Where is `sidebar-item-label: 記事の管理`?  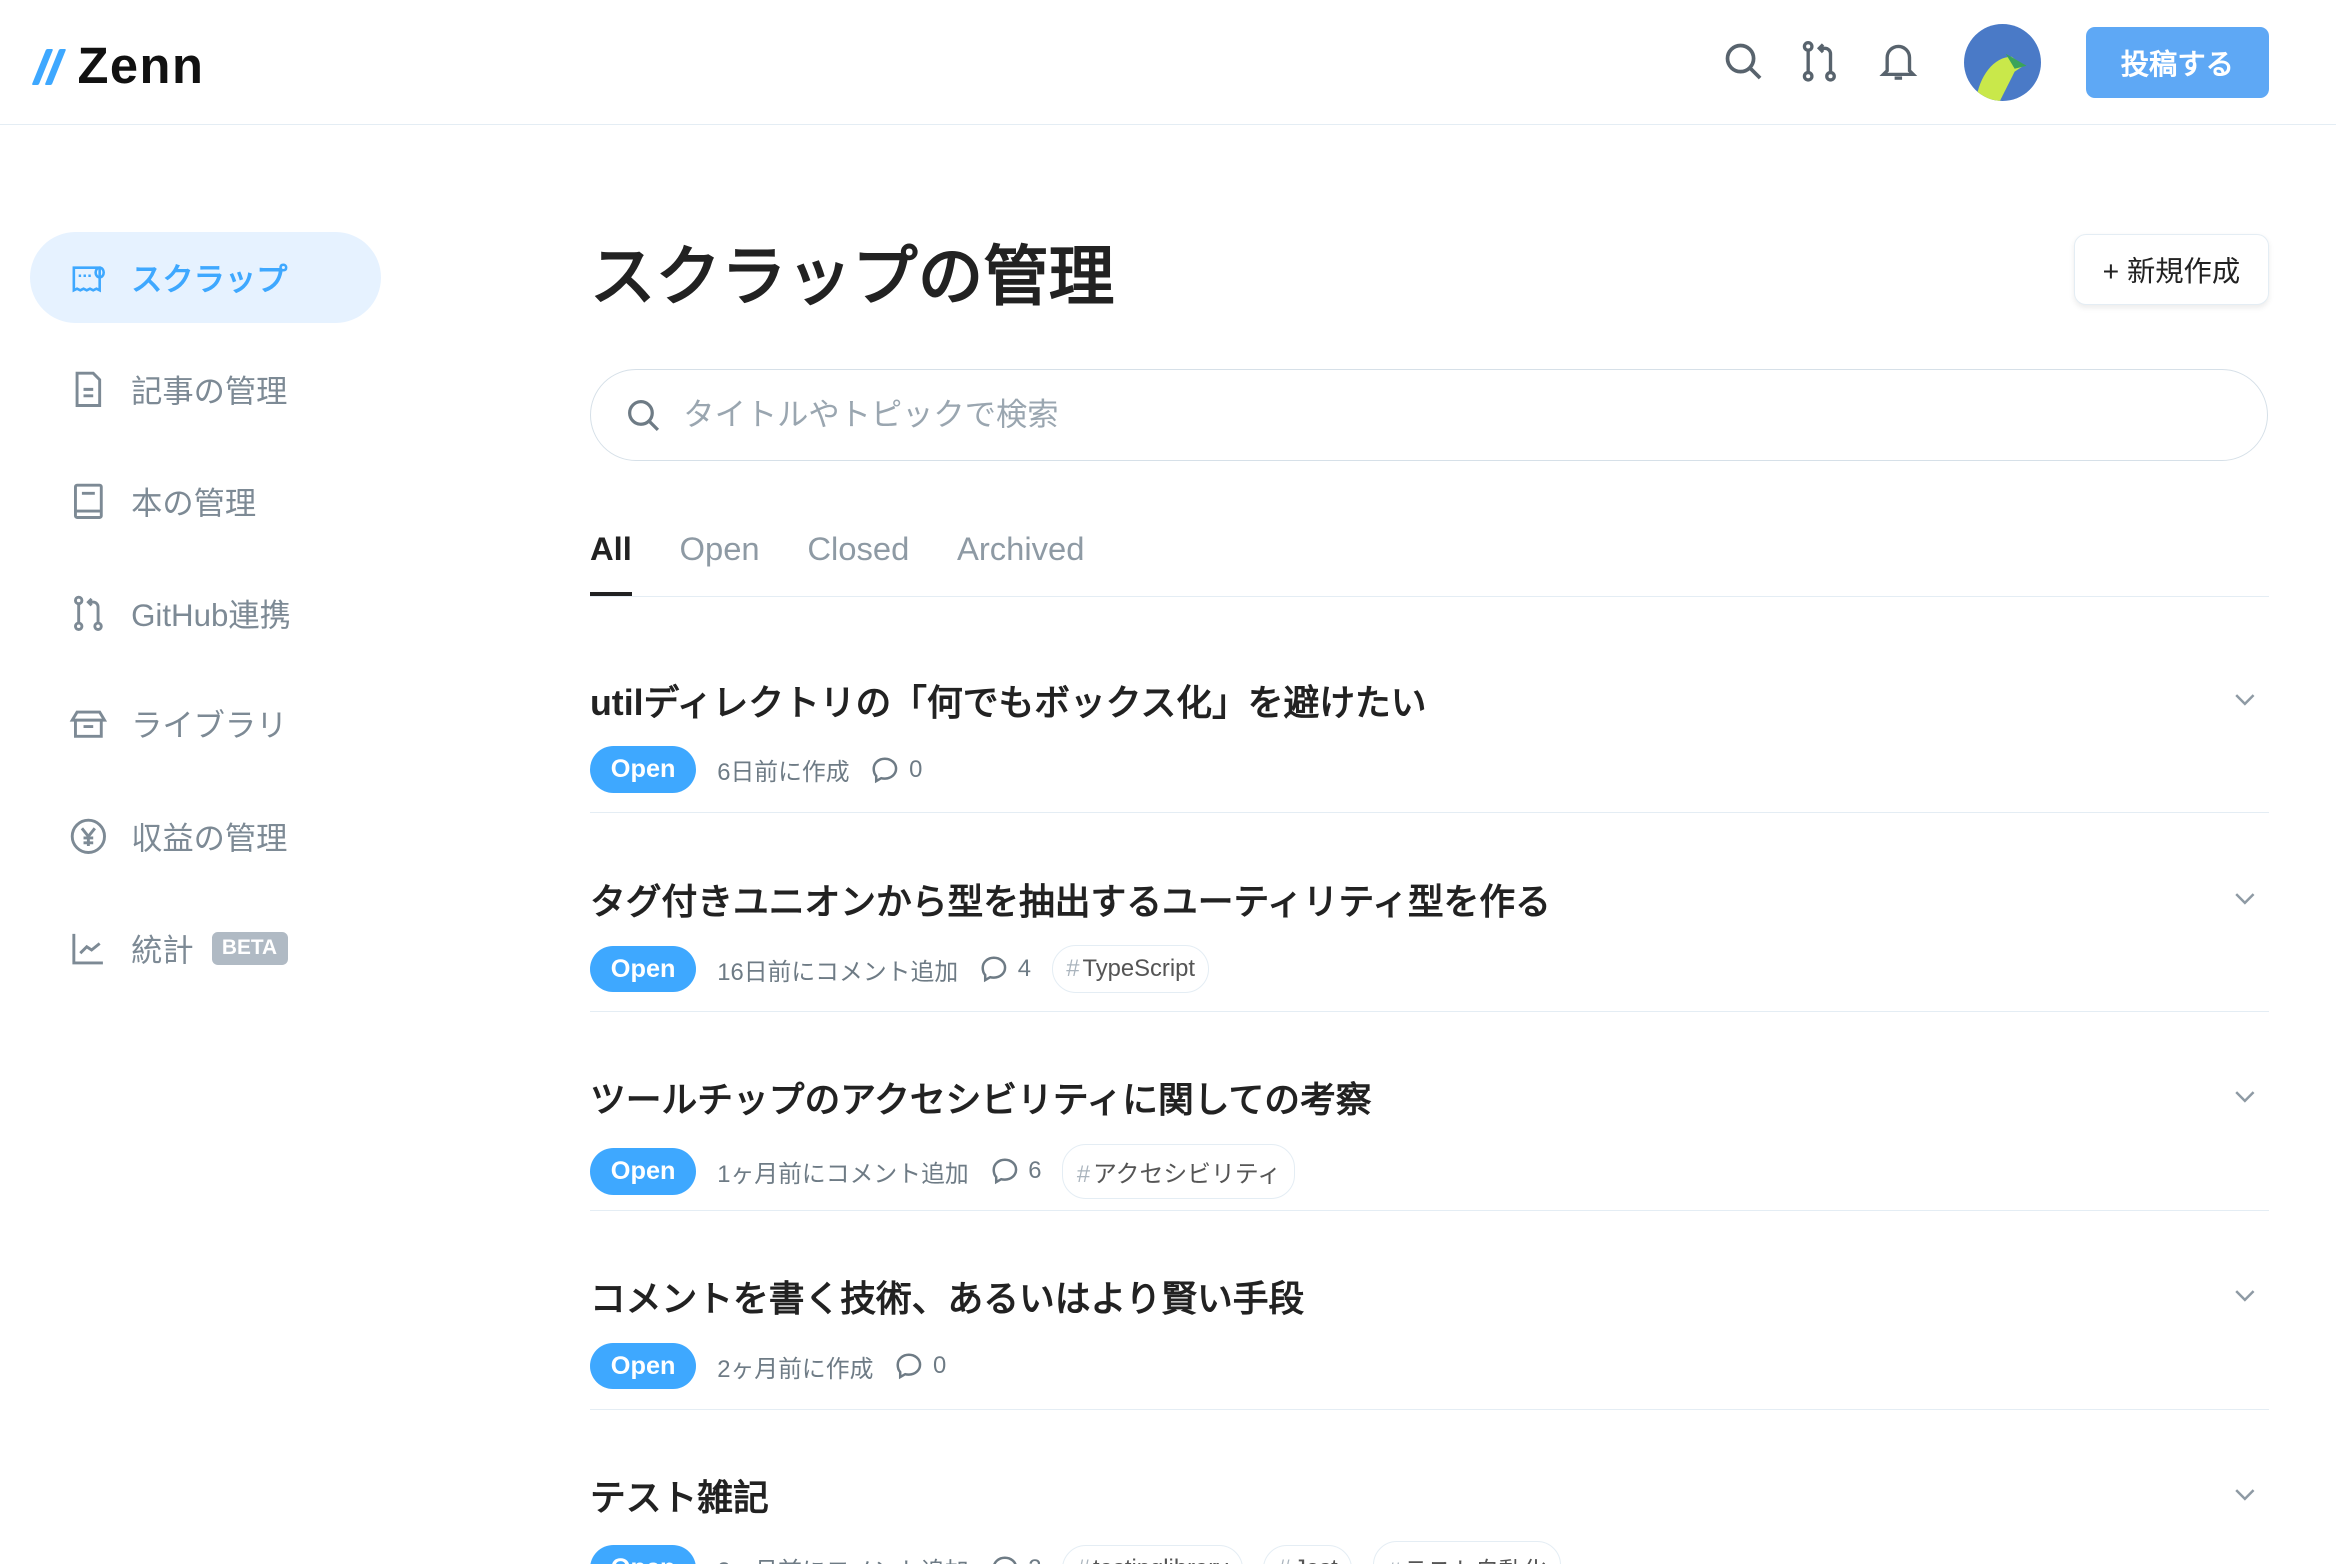
sidebar-item-label: 記事の管理 is located at coordinates (209, 392).